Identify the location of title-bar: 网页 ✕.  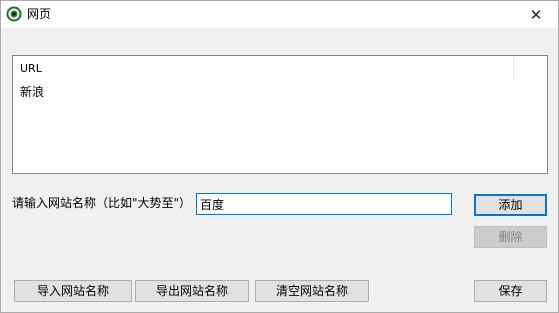
(279, 14).